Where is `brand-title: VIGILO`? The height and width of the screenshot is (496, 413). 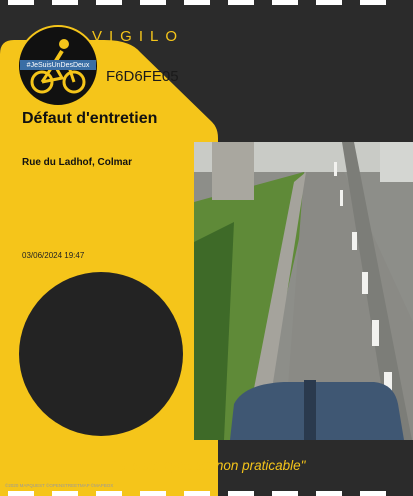
brand-title: VIGILO is located at coordinates (138, 36).